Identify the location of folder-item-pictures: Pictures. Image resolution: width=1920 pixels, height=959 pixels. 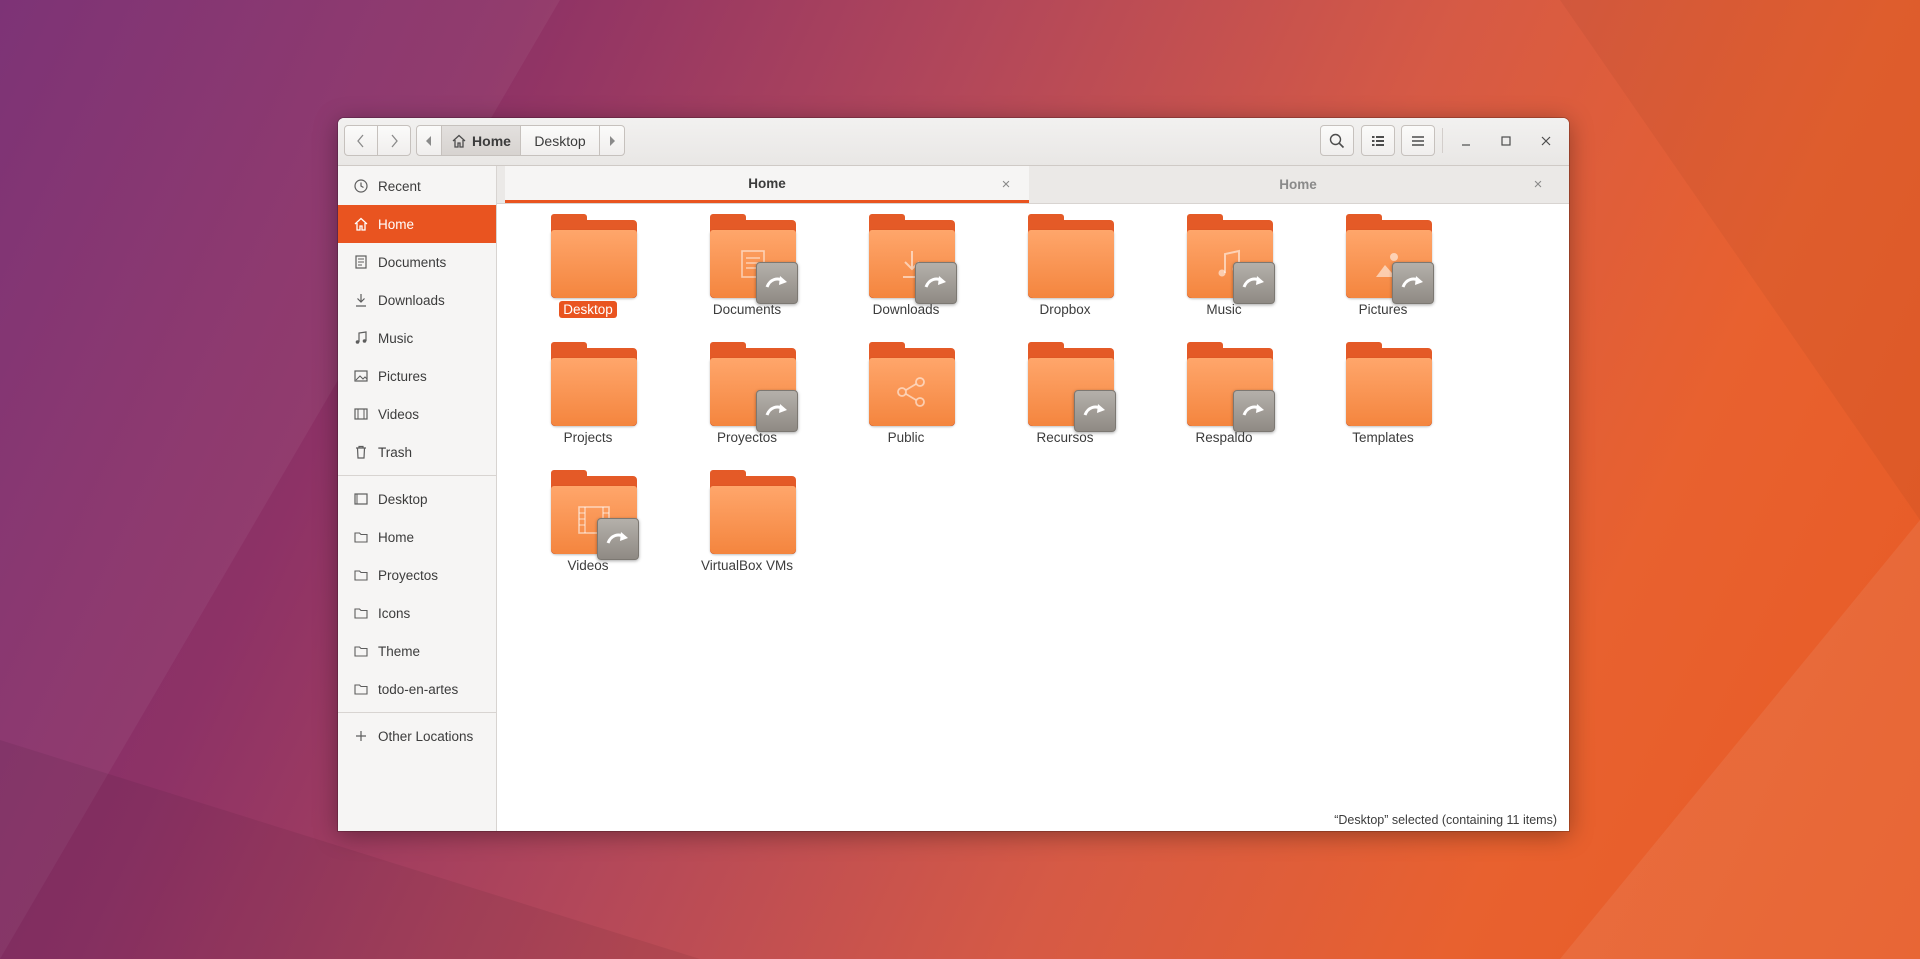
(1383, 265).